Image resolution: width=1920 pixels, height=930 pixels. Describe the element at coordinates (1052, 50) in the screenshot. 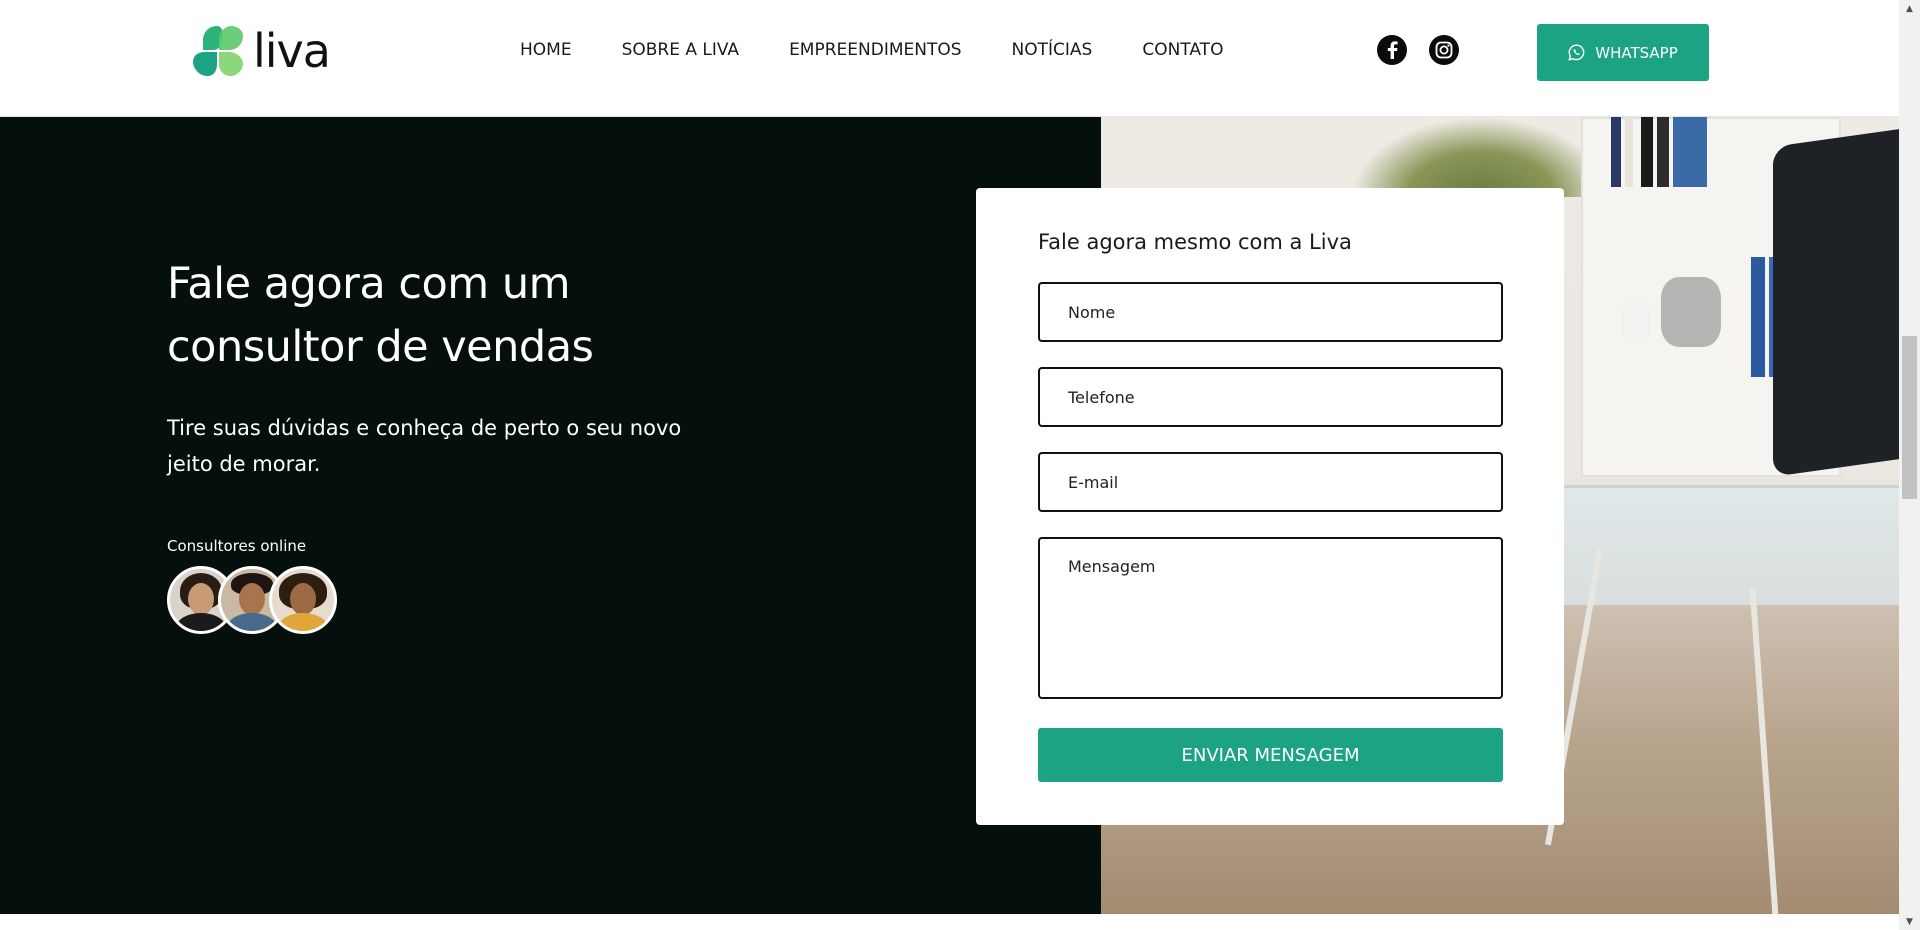

I see `nav-noticias: NOTÍCIAS` at that location.